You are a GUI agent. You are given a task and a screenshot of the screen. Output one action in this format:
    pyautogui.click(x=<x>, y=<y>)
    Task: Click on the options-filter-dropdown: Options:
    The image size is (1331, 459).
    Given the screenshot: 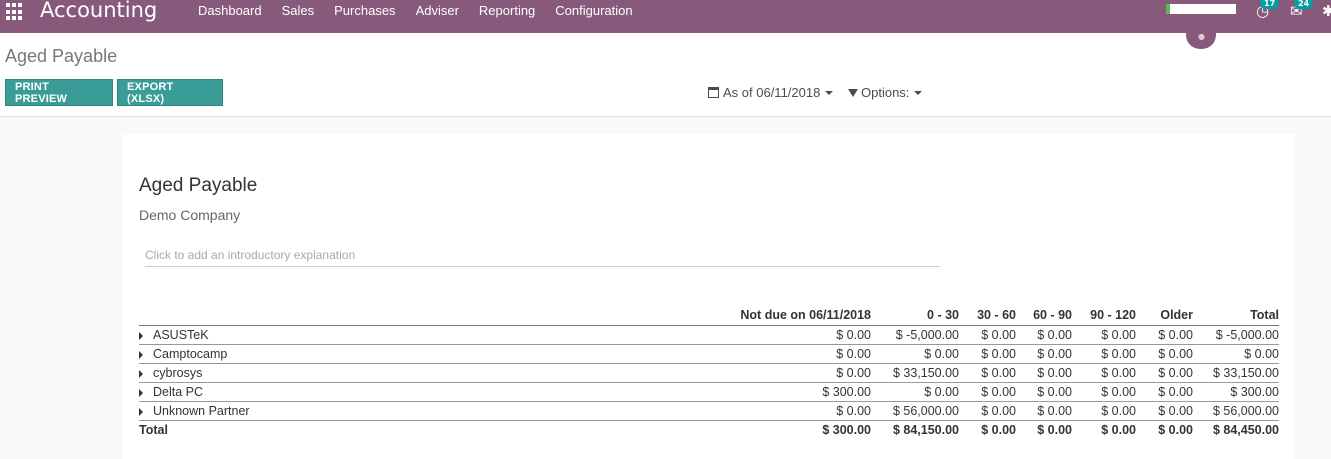 What is the action you would take?
    pyautogui.click(x=885, y=92)
    